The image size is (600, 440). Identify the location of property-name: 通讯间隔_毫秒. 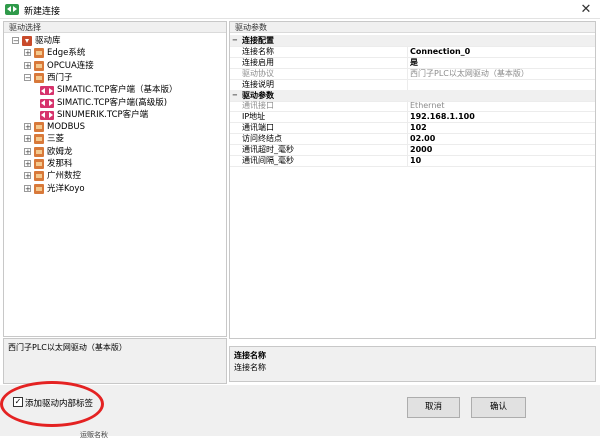
(325, 160).